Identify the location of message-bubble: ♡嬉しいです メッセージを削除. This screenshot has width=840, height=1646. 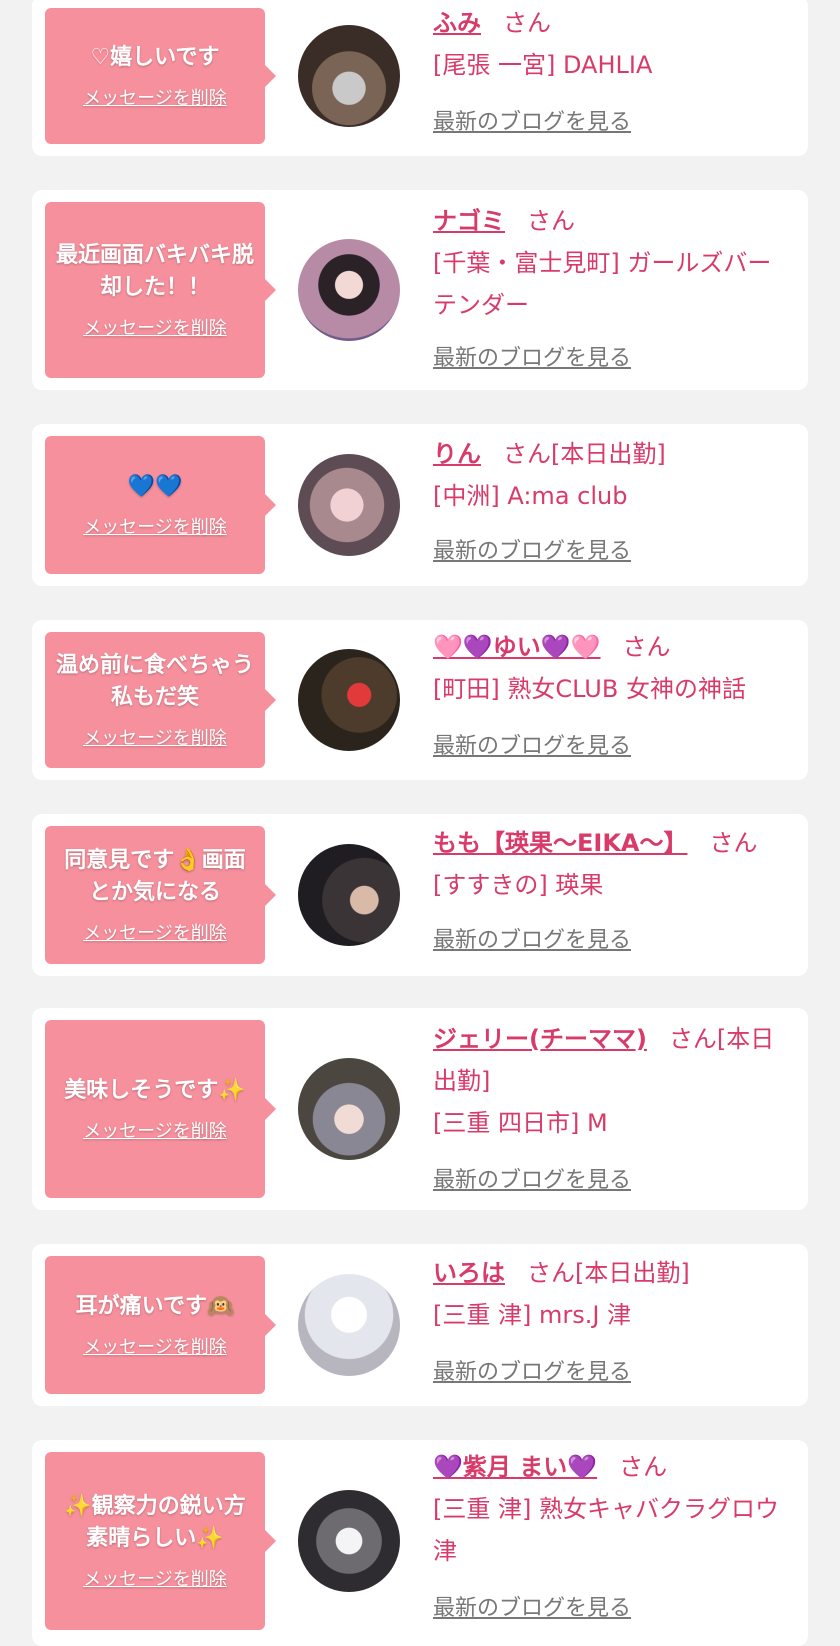
(160, 76).